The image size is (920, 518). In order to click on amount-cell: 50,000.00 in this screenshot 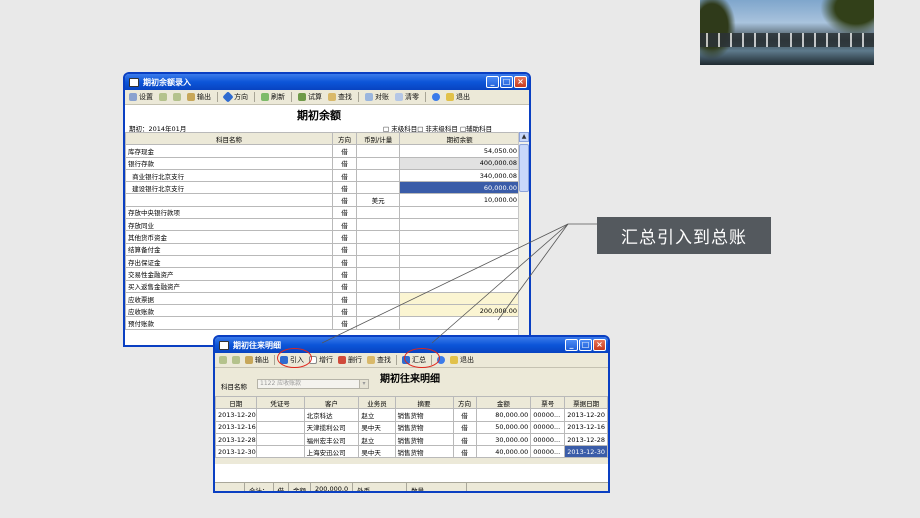, I will do `click(503, 427)`.